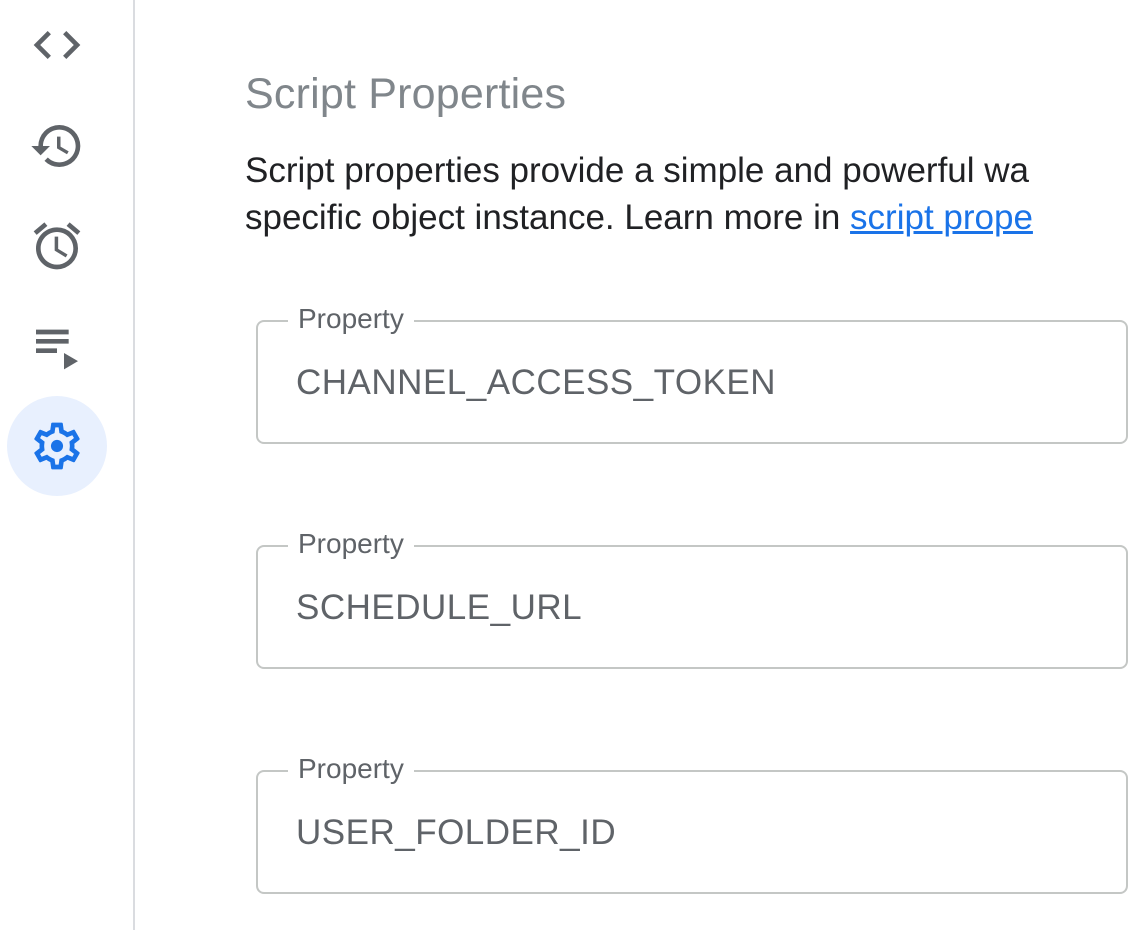 The image size is (1144, 930). I want to click on triggers-nav-button, so click(57, 246).